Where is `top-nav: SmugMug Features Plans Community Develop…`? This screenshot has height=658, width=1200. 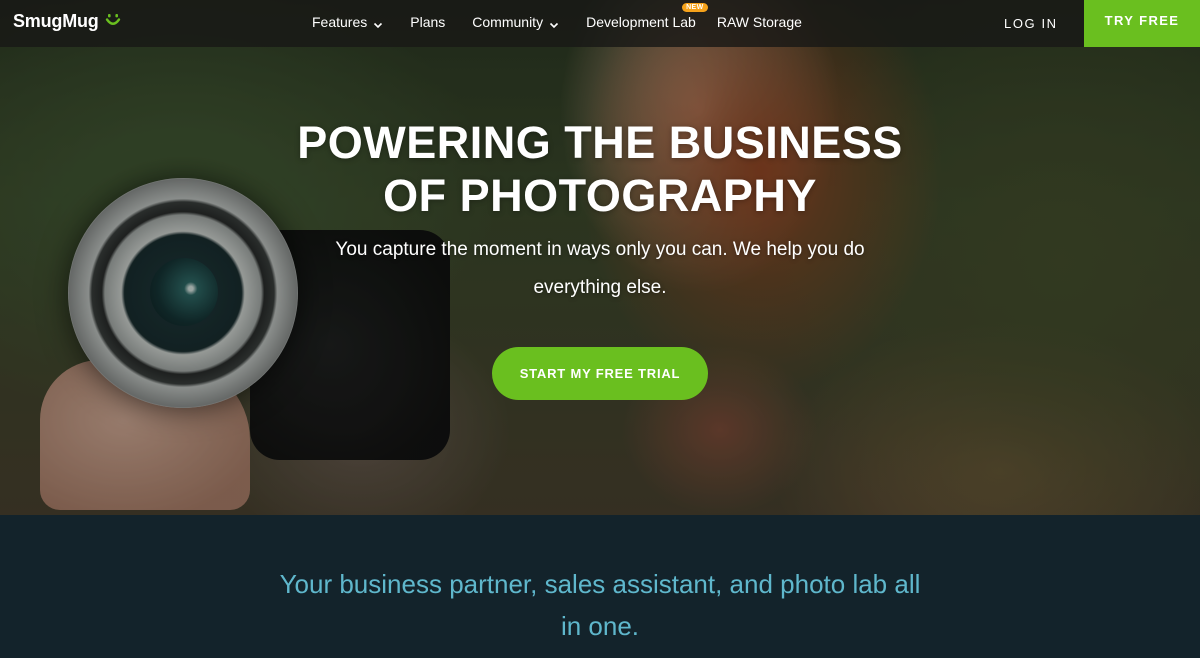 top-nav: SmugMug Features Plans Community Develop… is located at coordinates (600, 23).